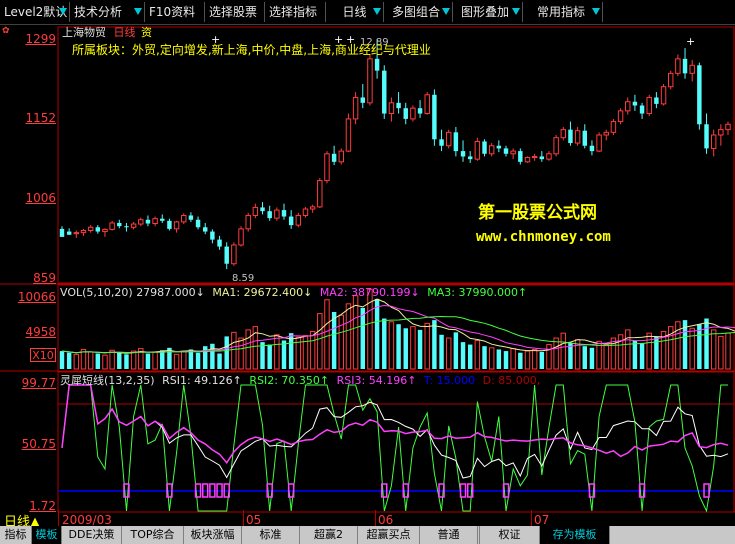 The image size is (735, 544). I want to click on menu-label: 选择股票, so click(233, 12).